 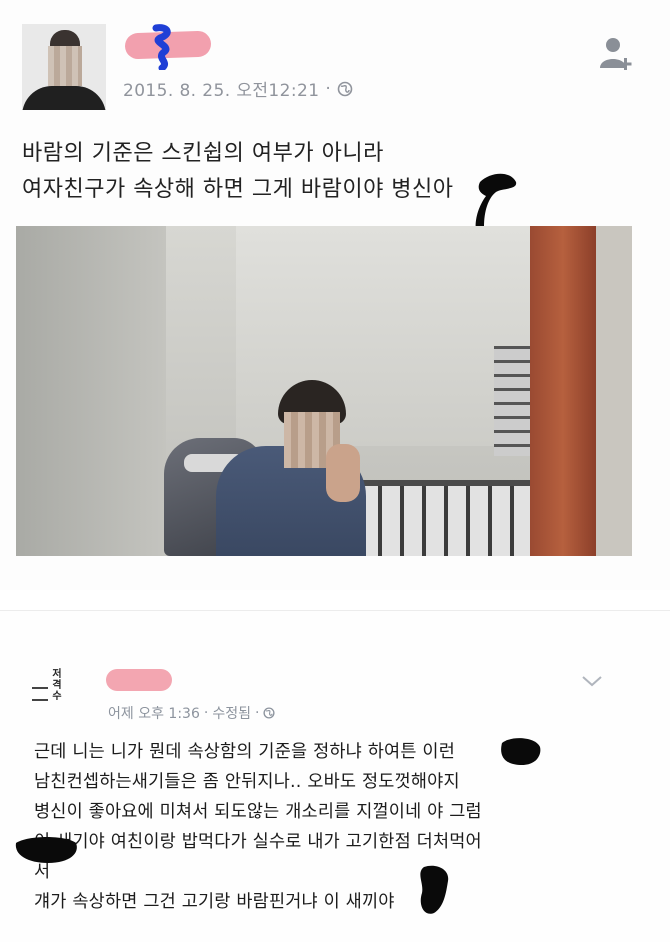 I want to click on photo-left-wall, so click(x=91, y=391).